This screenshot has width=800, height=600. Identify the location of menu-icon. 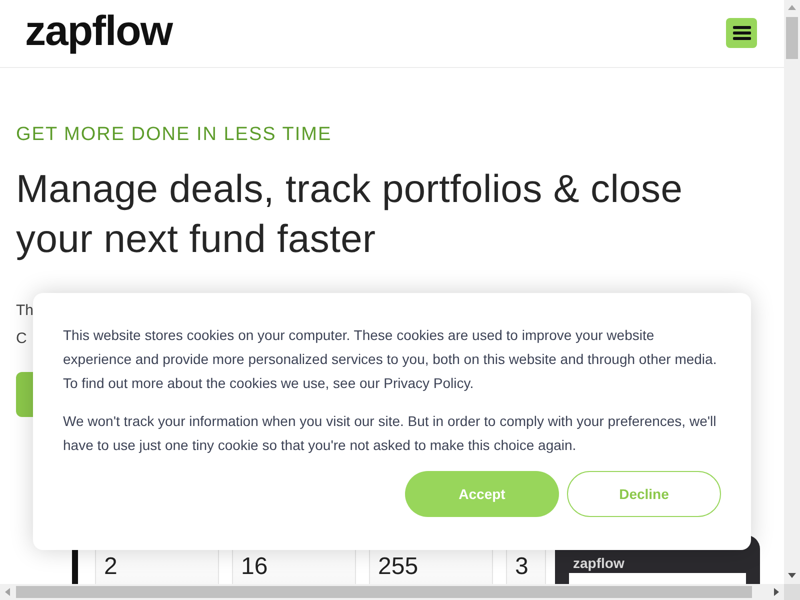
(741, 32).